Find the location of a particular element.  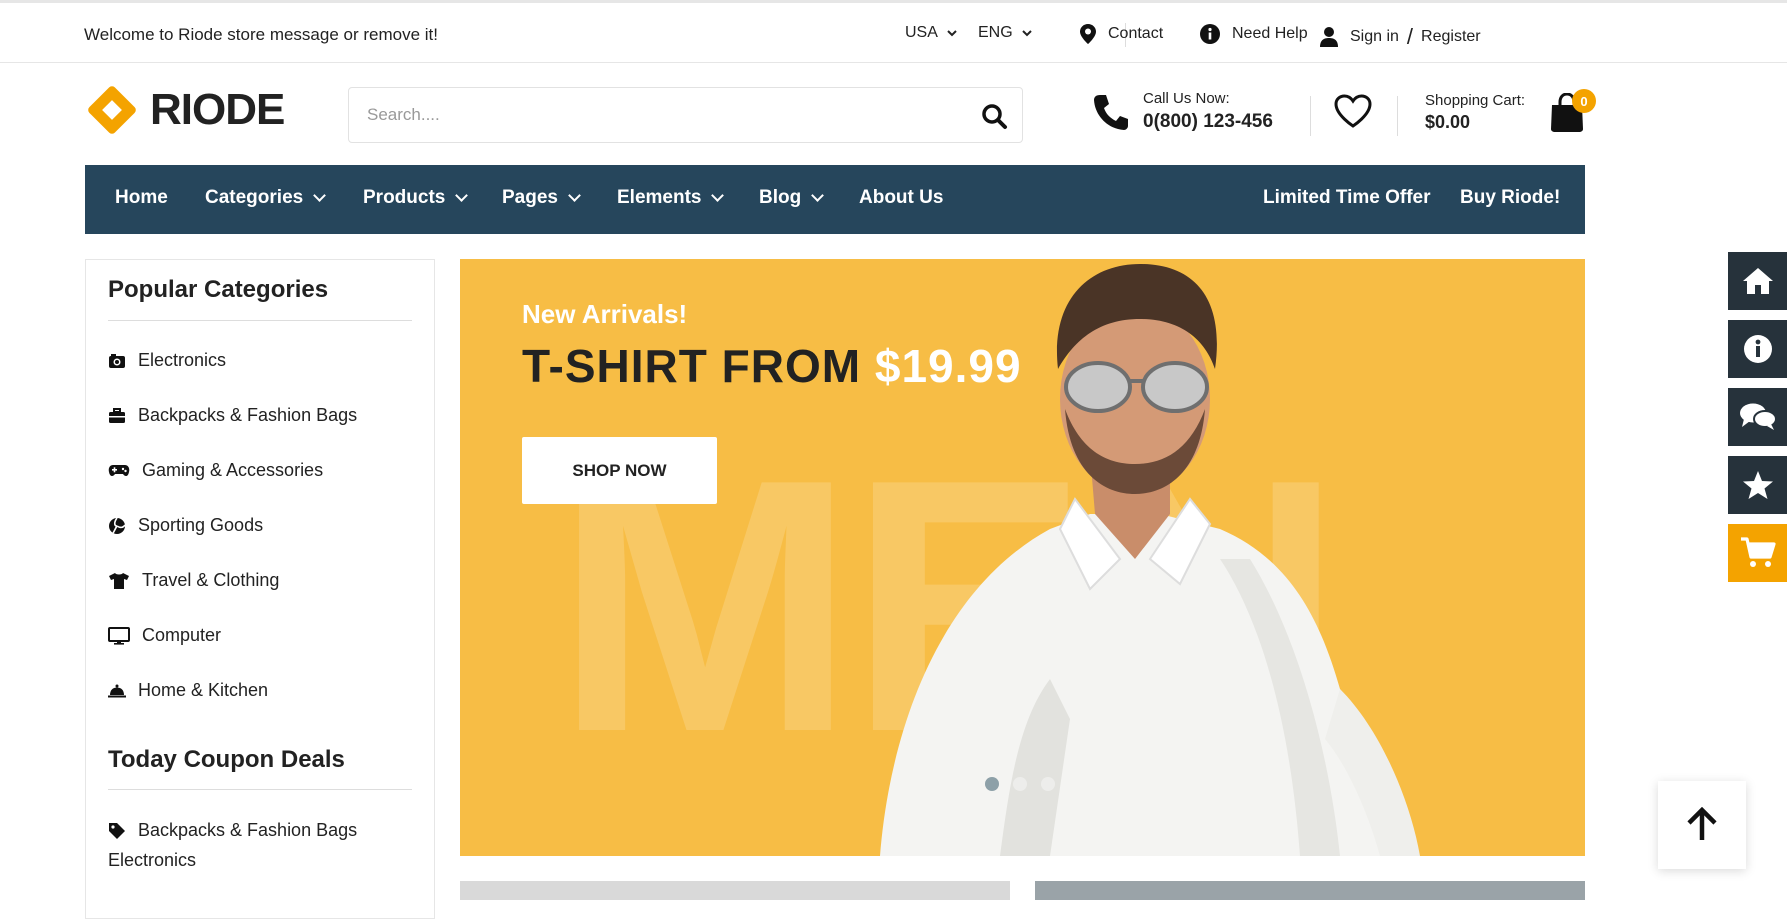

sticky-info-button is located at coordinates (1757, 349).